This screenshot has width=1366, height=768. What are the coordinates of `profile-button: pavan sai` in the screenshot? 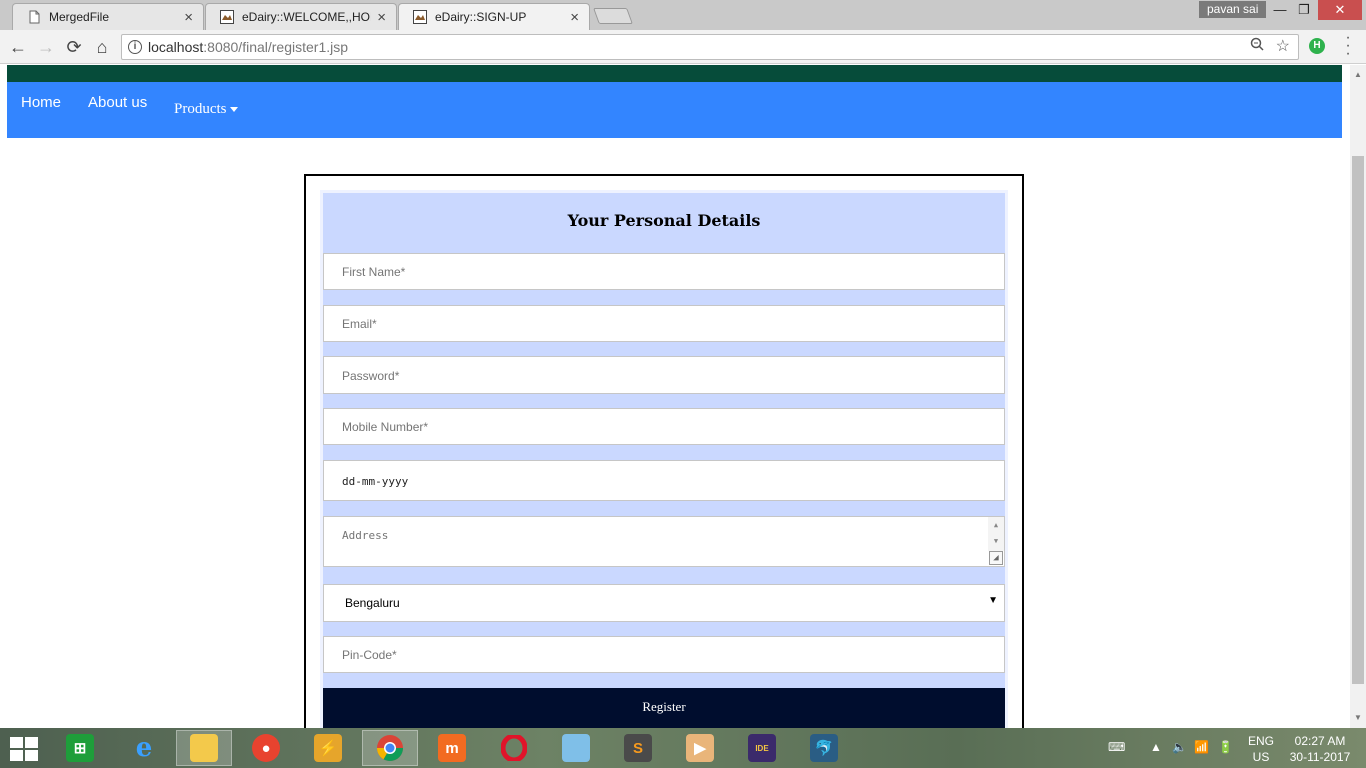 It's located at (1233, 9).